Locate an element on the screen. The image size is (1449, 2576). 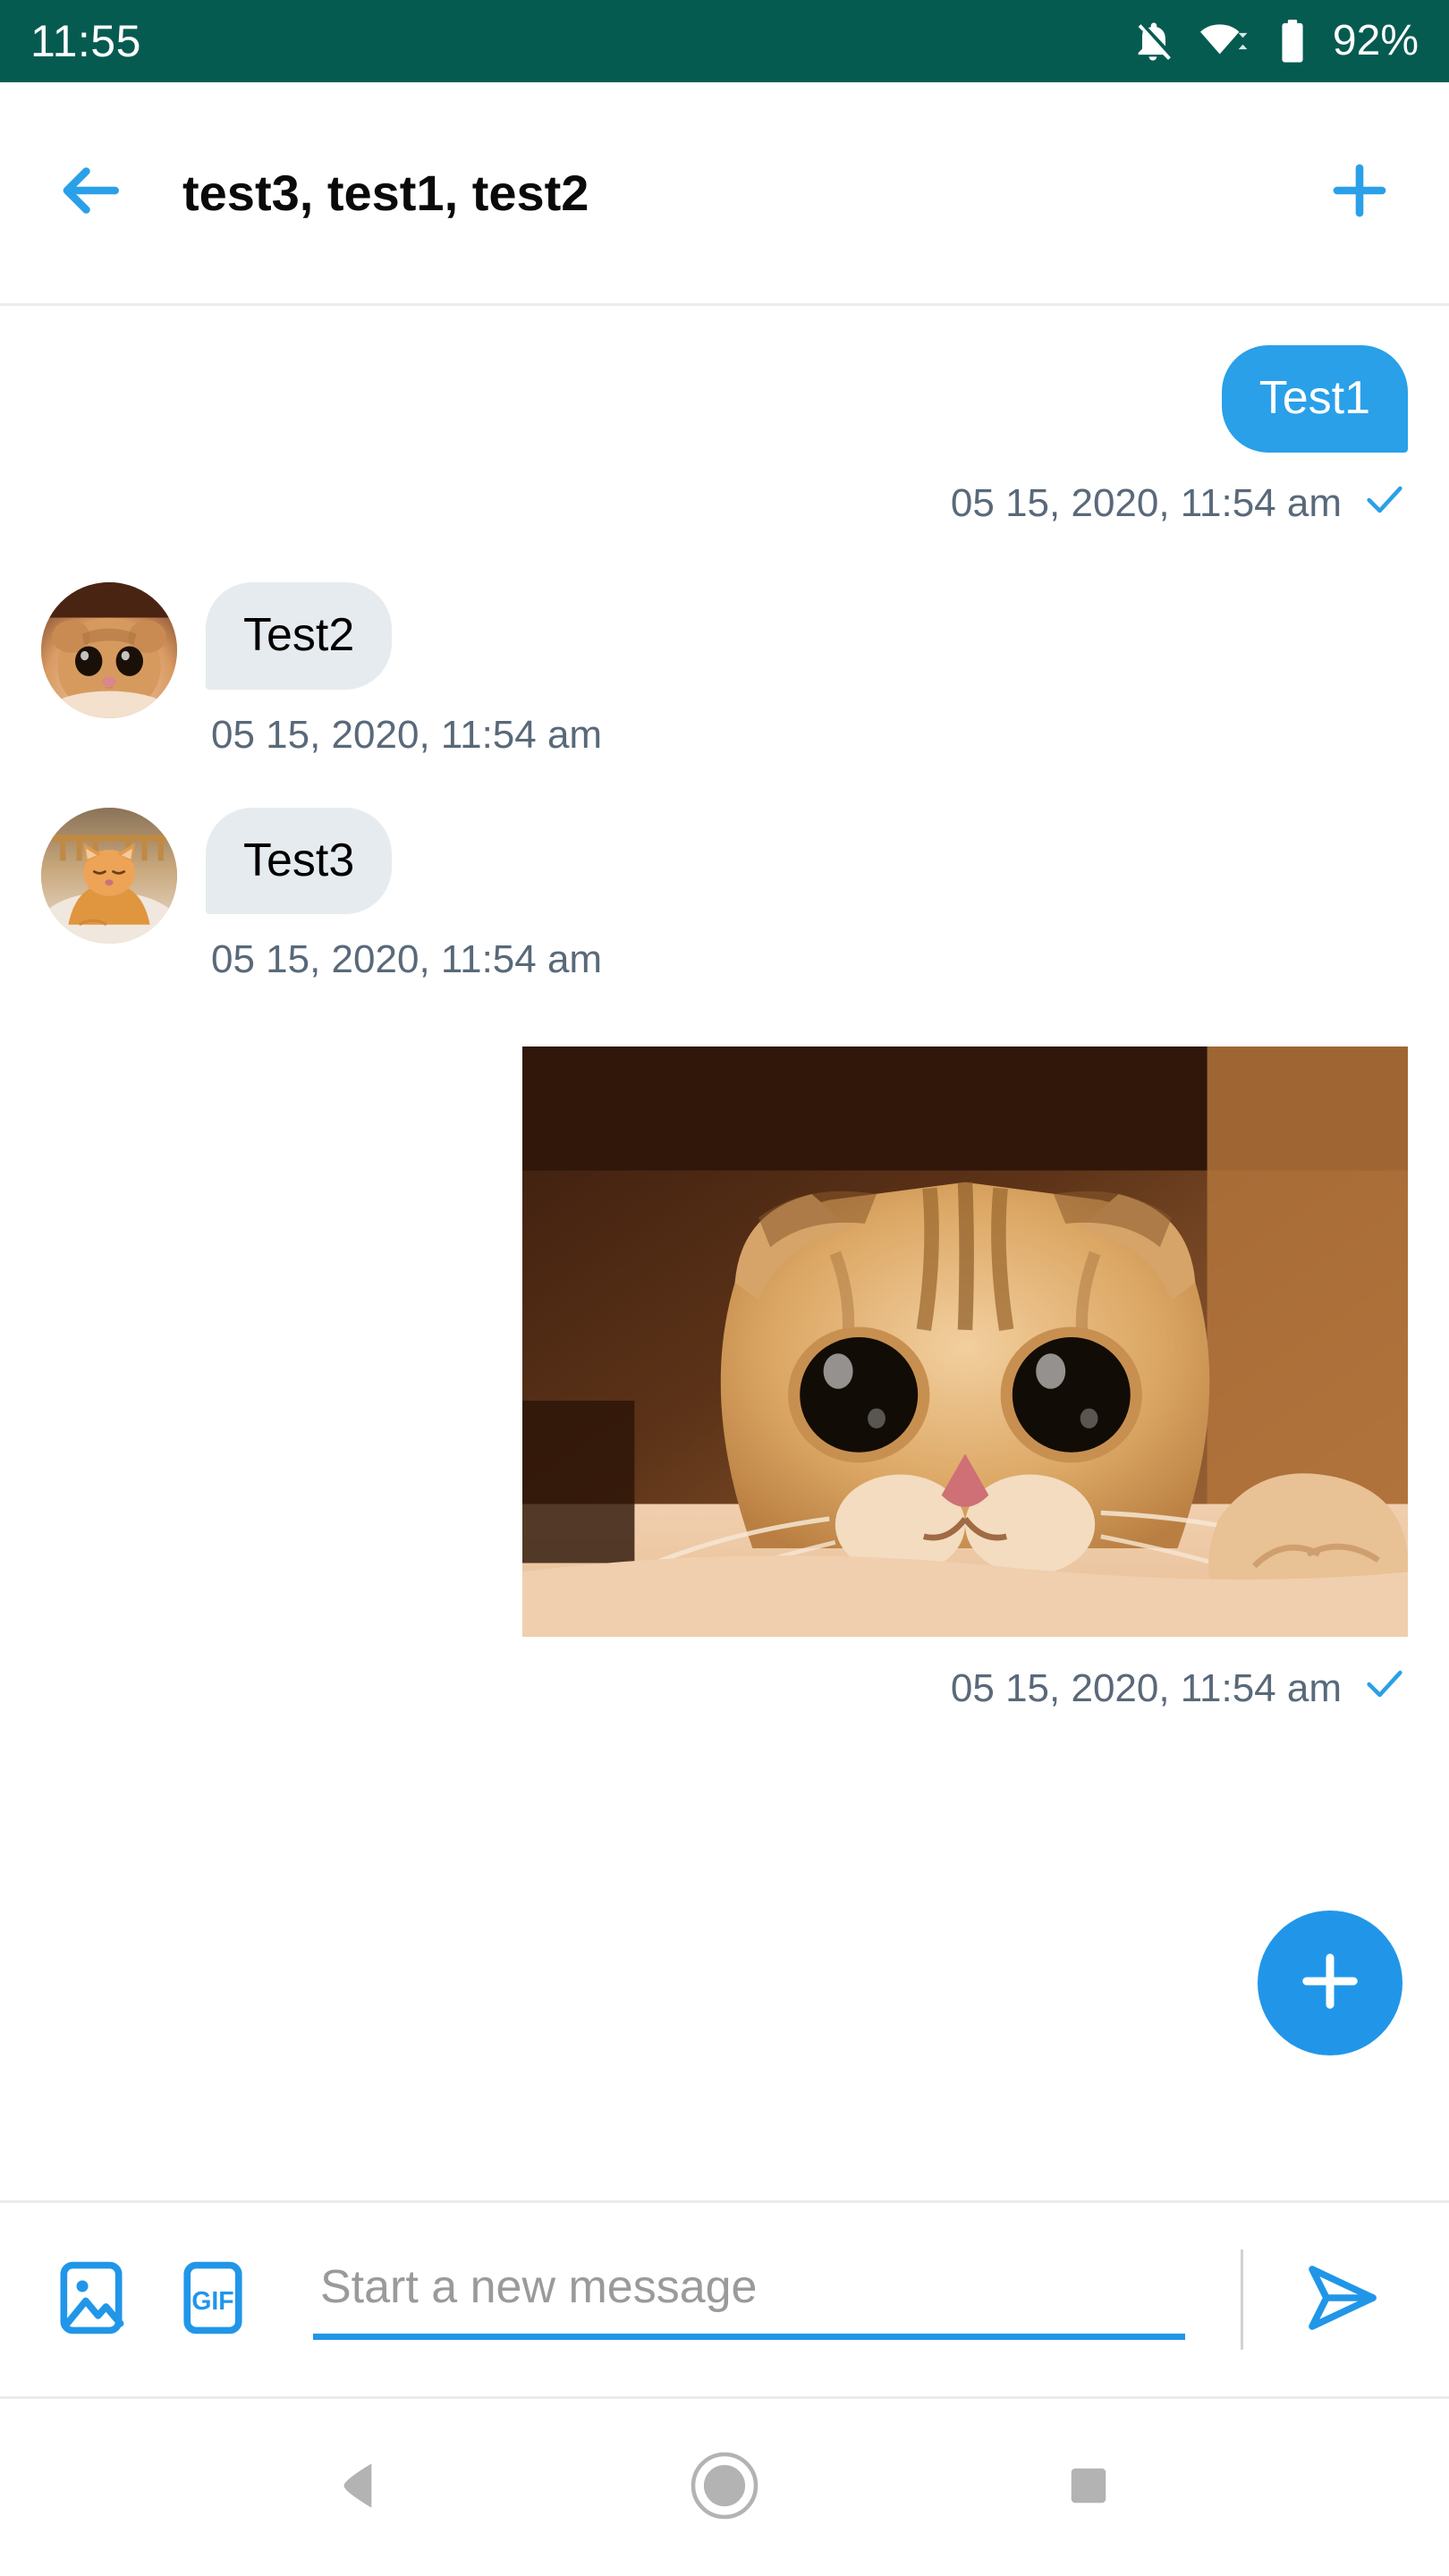
battery-icon is located at coordinates (1292, 41).